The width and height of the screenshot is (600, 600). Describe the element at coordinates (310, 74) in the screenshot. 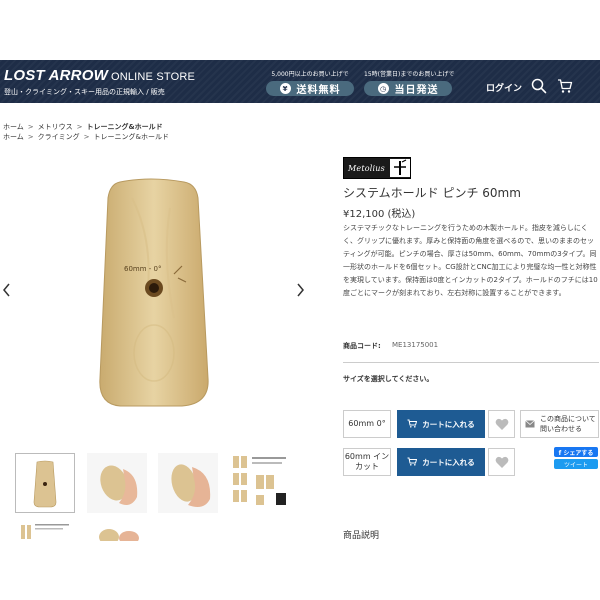

I see `promo-note: 5,000円以上のお買い上げで` at that location.